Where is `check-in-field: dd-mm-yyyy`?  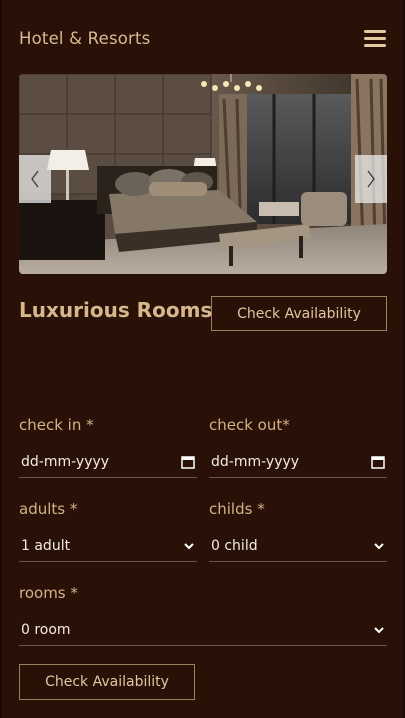
check-in-field: dd-mm-yyyy is located at coordinates (108, 462).